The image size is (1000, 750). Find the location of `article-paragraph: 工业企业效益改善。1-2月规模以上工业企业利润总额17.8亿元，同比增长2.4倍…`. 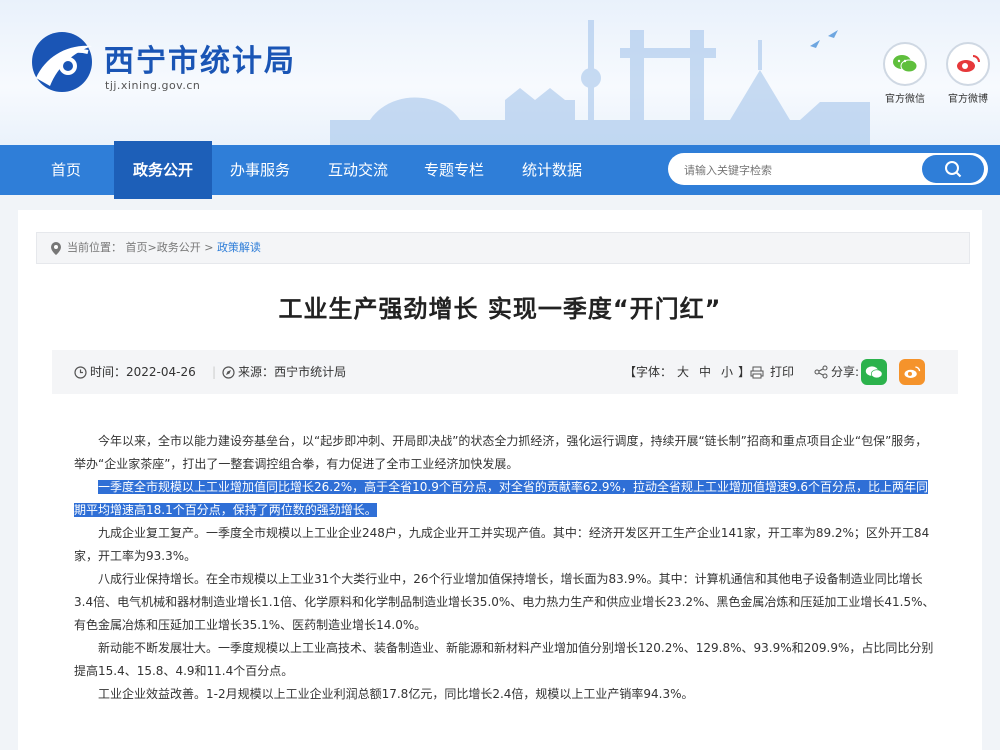

article-paragraph: 工业企业效益改善。1-2月规模以上工业企业利润总额17.8亿元，同比增长2.4倍… is located at coordinates (396, 694).